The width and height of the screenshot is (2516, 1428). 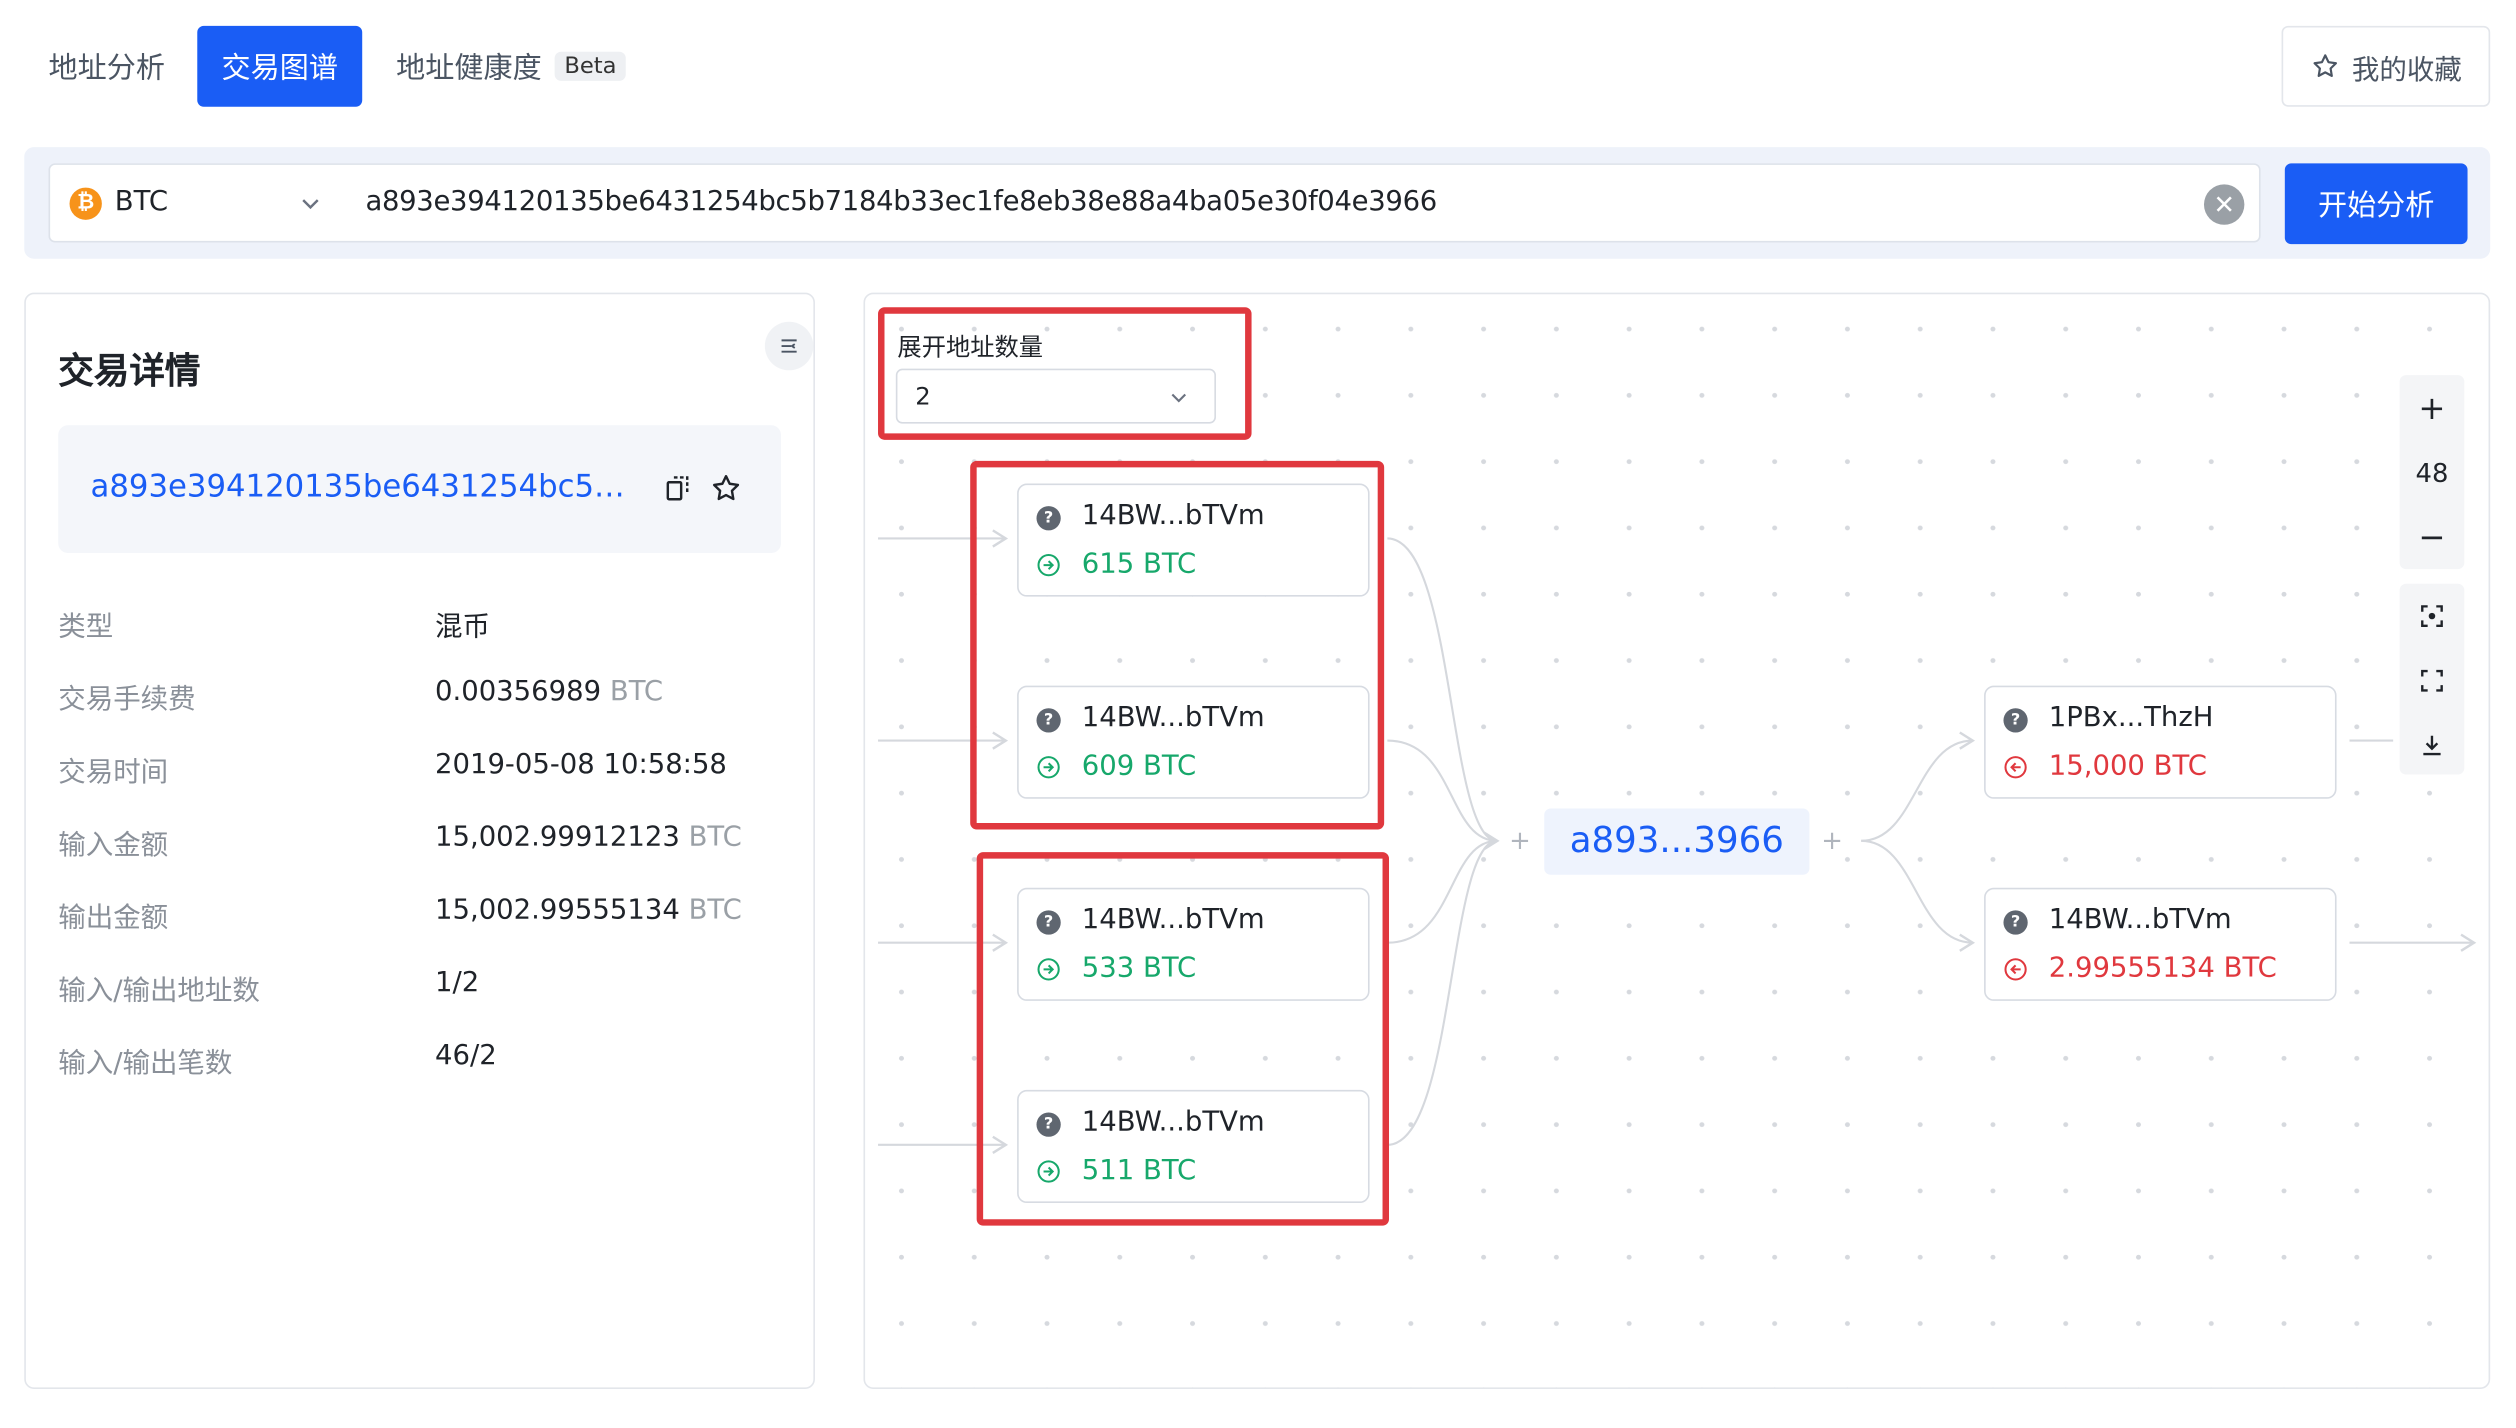 What do you see at coordinates (2162, 968) in the screenshot?
I see `node-amount: 2.99555134 BTC` at bounding box center [2162, 968].